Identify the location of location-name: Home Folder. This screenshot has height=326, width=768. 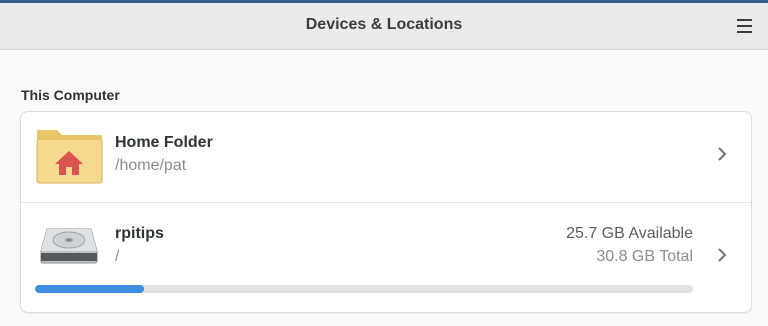
(164, 142).